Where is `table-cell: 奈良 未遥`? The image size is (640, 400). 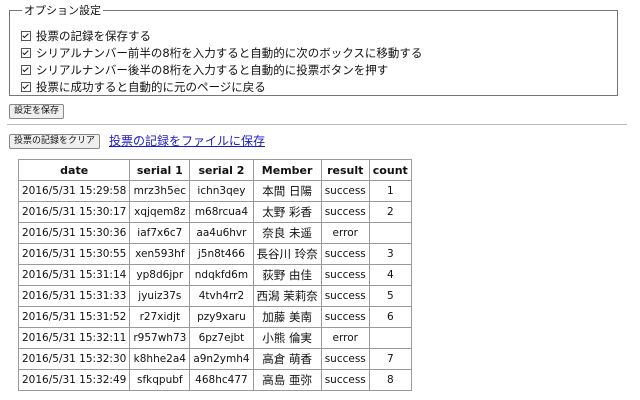
table-cell: 奈良 未遥 is located at coordinates (287, 233).